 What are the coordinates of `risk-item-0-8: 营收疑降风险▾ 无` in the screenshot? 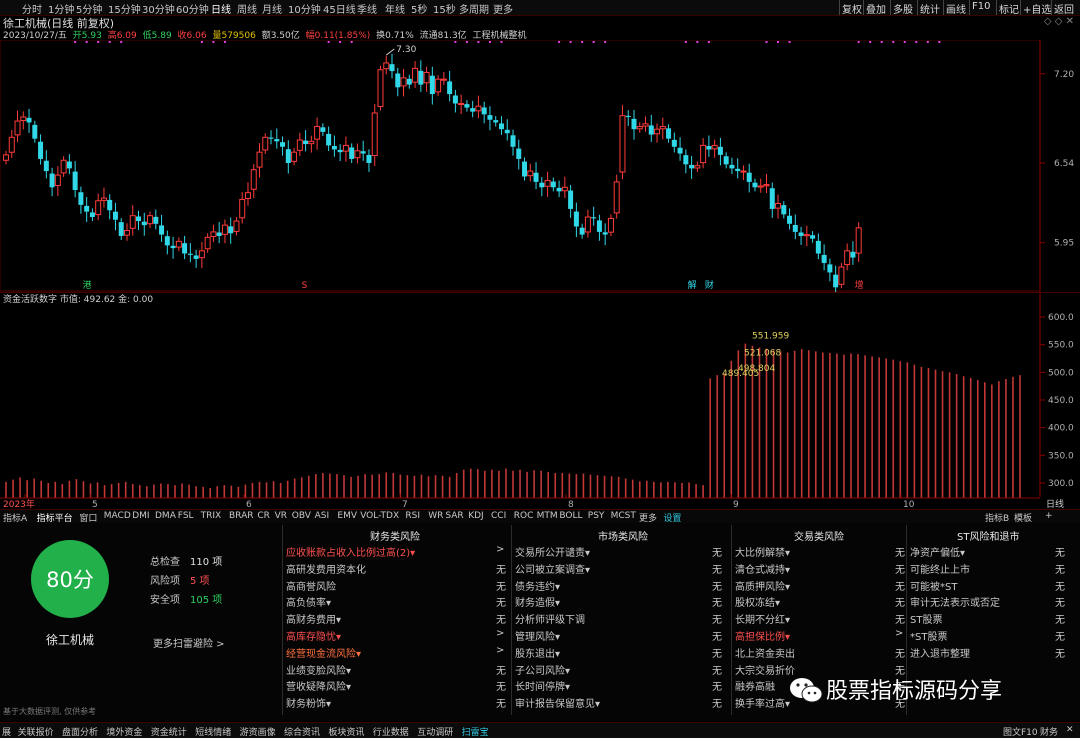 It's located at (396, 685).